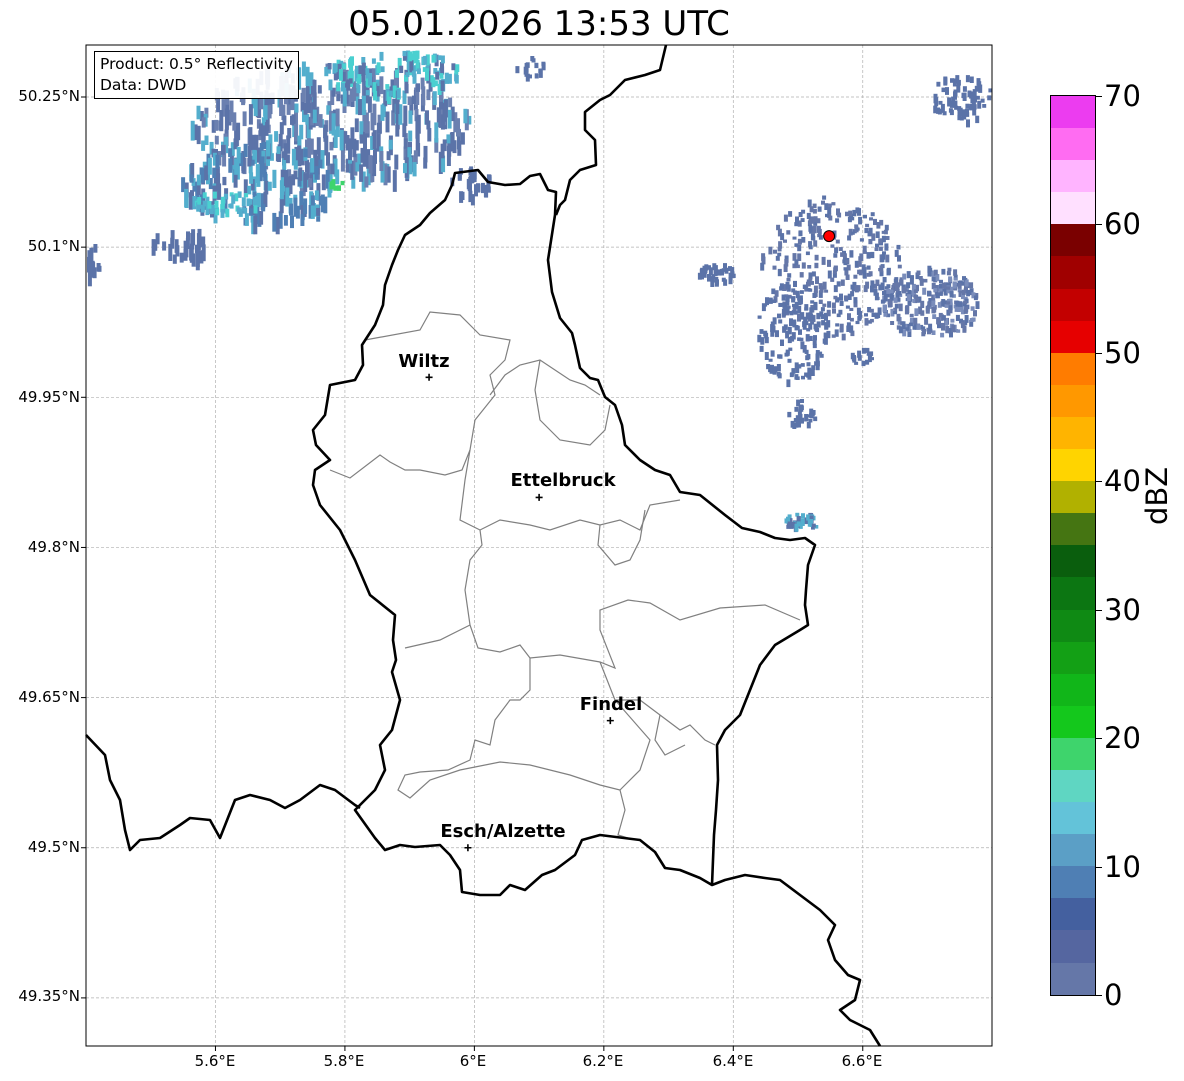 Image resolution: width=1184 pixels, height=1081 pixels. What do you see at coordinates (603, 1061) in the screenshot?
I see `lon-tick-3: 6.2°E` at bounding box center [603, 1061].